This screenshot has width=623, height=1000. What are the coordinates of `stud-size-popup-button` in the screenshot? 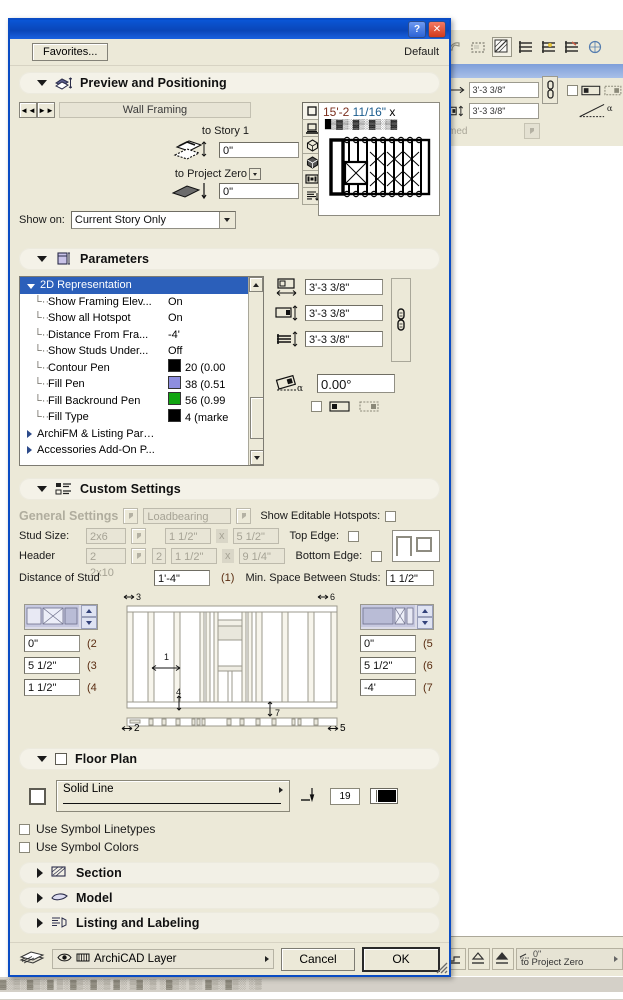 It's located at (138, 536).